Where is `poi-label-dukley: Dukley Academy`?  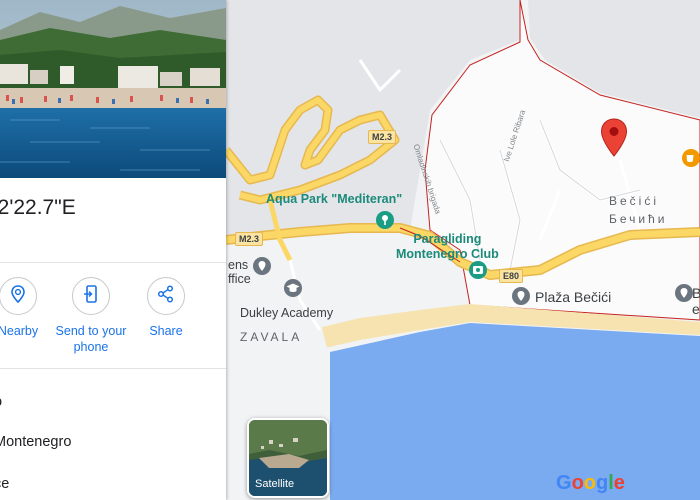 poi-label-dukley: Dukley Academy is located at coordinates (286, 313).